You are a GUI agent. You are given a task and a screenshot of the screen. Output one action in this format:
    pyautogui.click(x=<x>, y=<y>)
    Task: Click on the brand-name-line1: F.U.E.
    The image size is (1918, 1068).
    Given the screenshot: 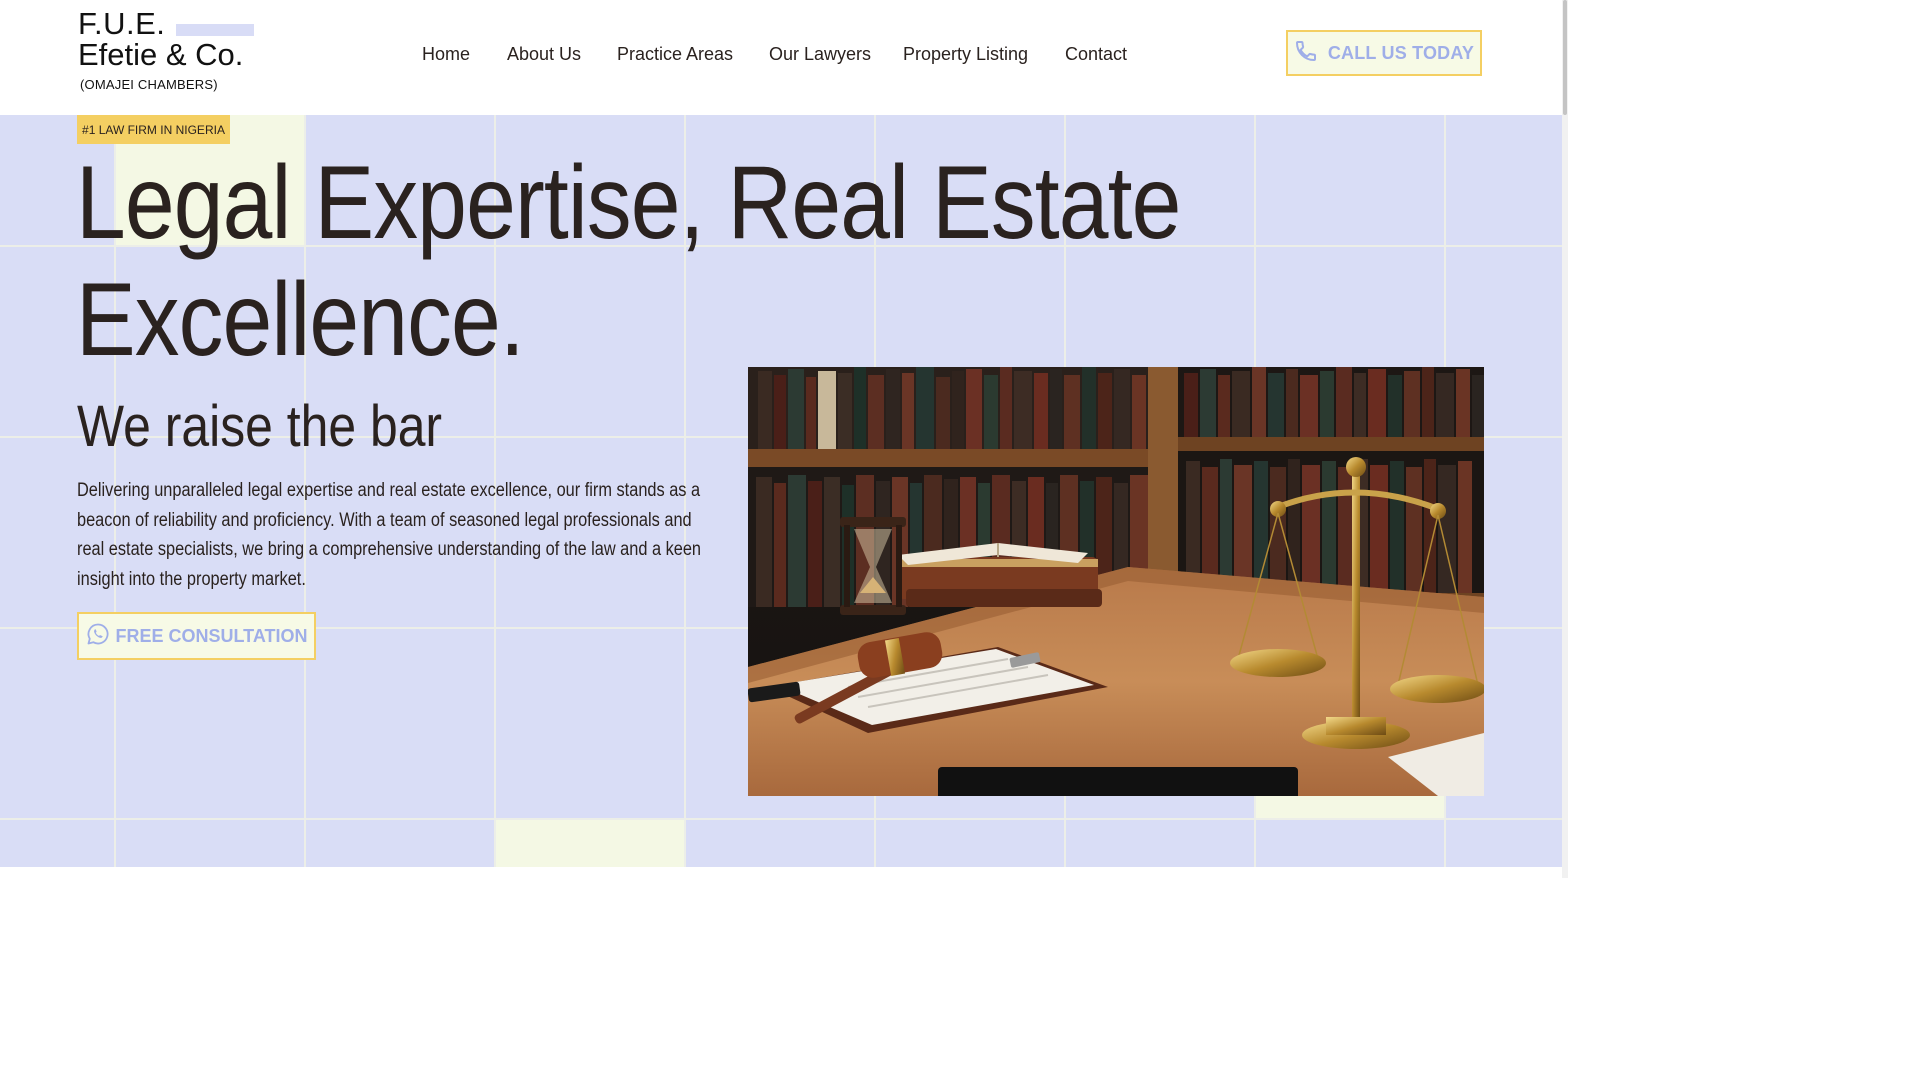 What is the action you would take?
    pyautogui.click(x=122, y=23)
    